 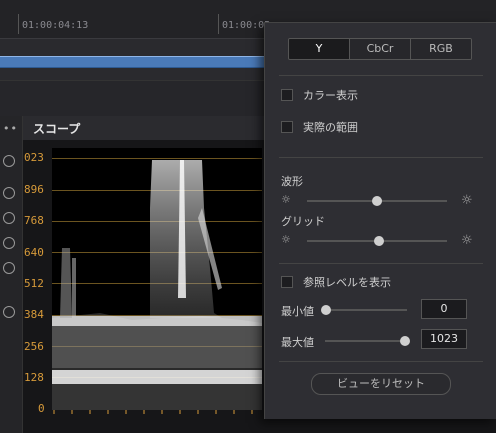 I want to click on waveform-brightness-label: 波形, so click(x=292, y=181).